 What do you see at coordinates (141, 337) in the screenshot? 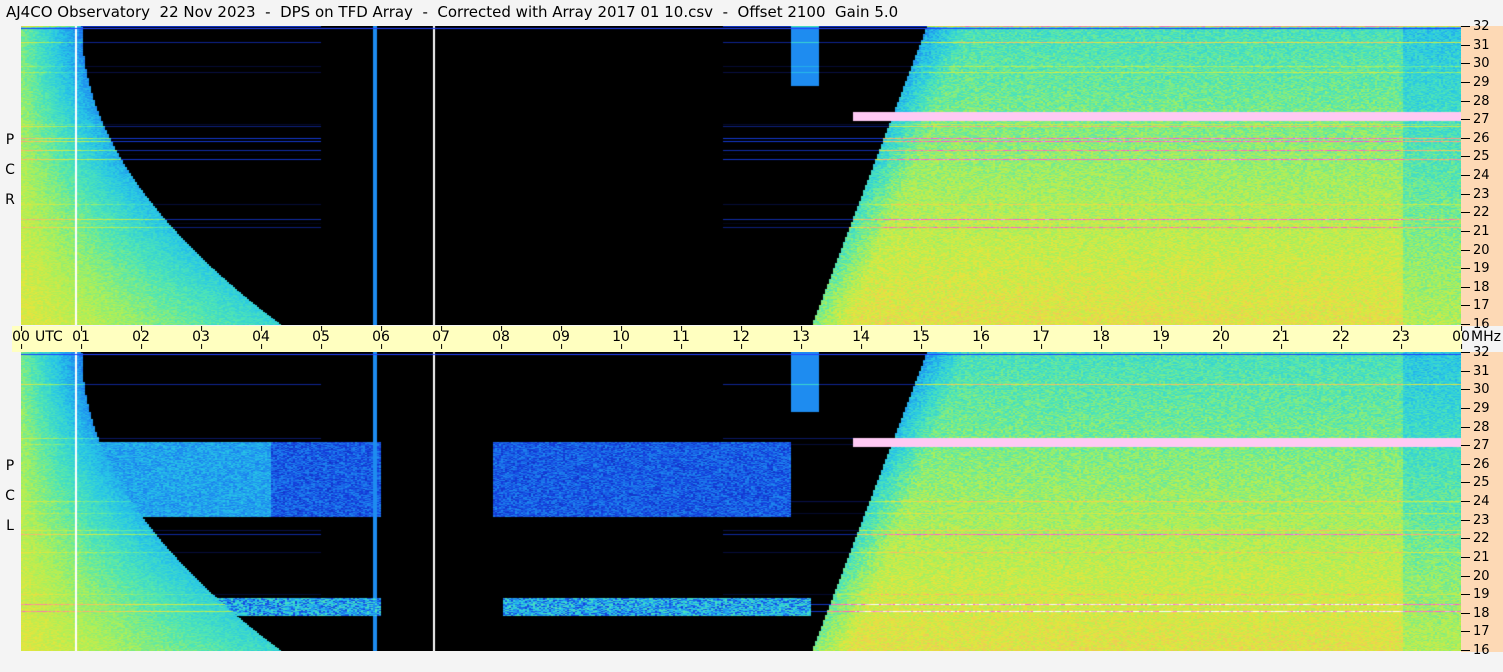
I see `x-tick-label: 02` at bounding box center [141, 337].